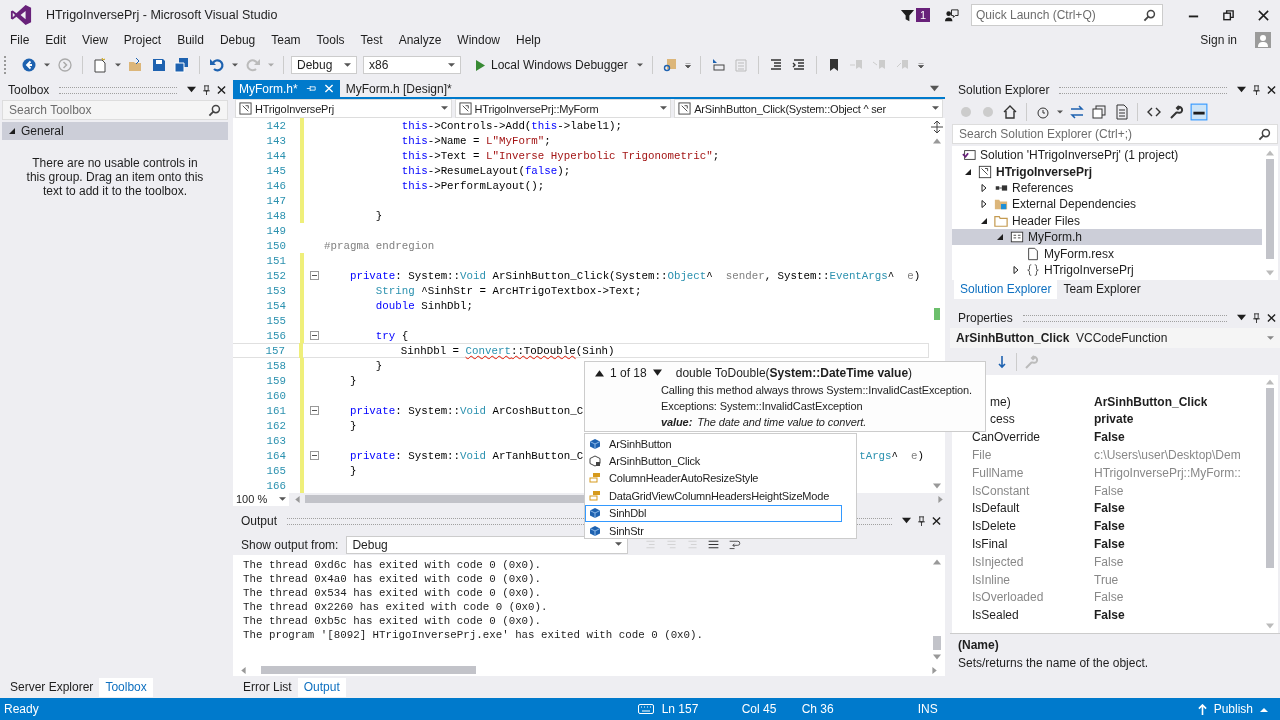 The image size is (1280, 720). What do you see at coordinates (237, 40) in the screenshot?
I see `menu-item: Debug` at bounding box center [237, 40].